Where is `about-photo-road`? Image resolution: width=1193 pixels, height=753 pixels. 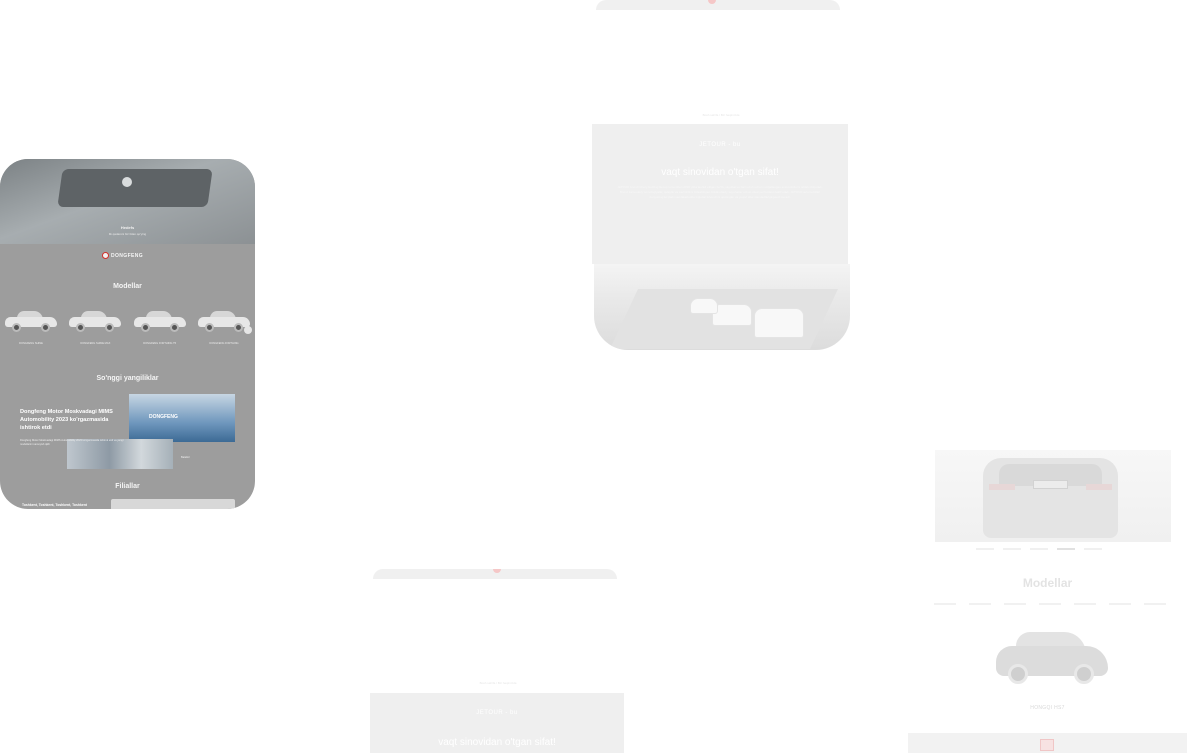 about-photo-road is located at coordinates (722, 307).